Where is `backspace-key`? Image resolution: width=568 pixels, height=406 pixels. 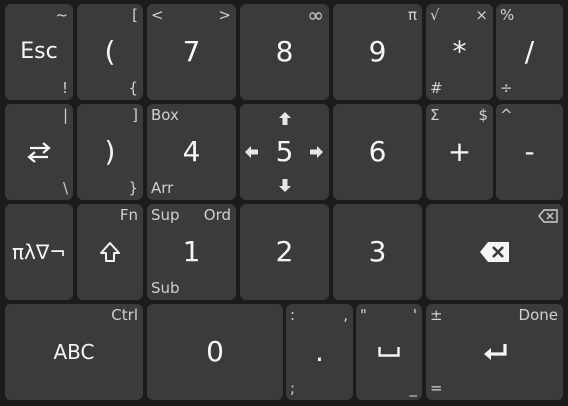
backspace-key is located at coordinates (494, 252).